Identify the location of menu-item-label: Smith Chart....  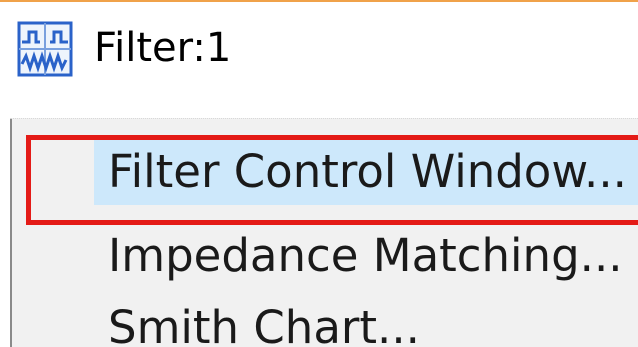
(264, 324).